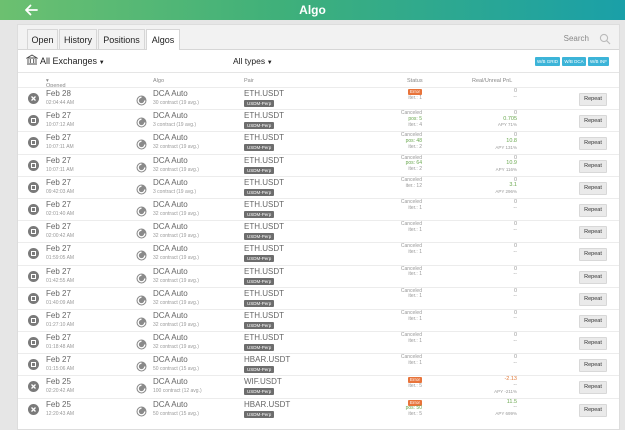 This screenshot has height=430, width=625. What do you see at coordinates (506, 191) in the screenshot?
I see `apy-text: APY 296%` at bounding box center [506, 191].